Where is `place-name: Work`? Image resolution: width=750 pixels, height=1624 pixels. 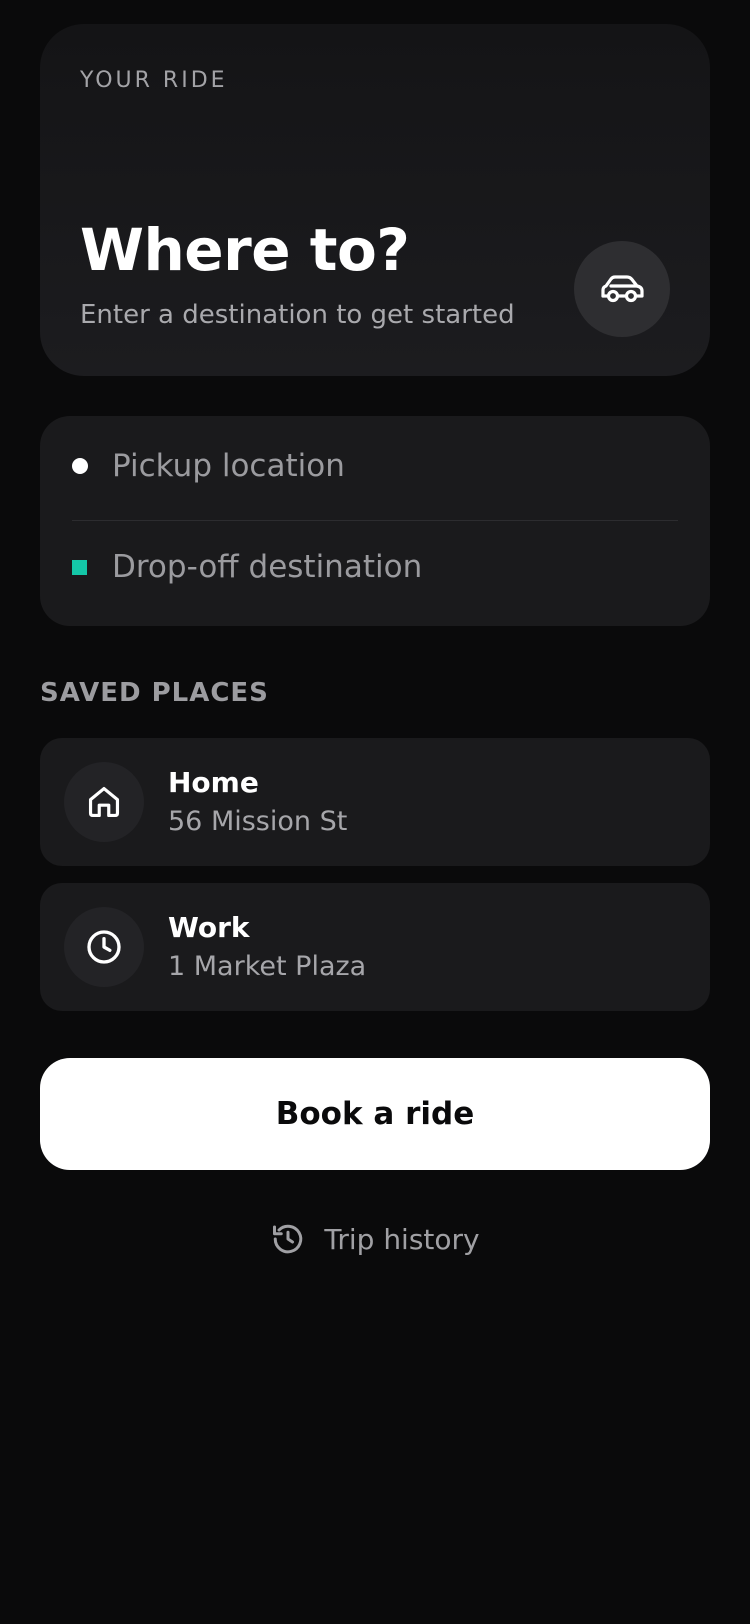 place-name: Work is located at coordinates (209, 927).